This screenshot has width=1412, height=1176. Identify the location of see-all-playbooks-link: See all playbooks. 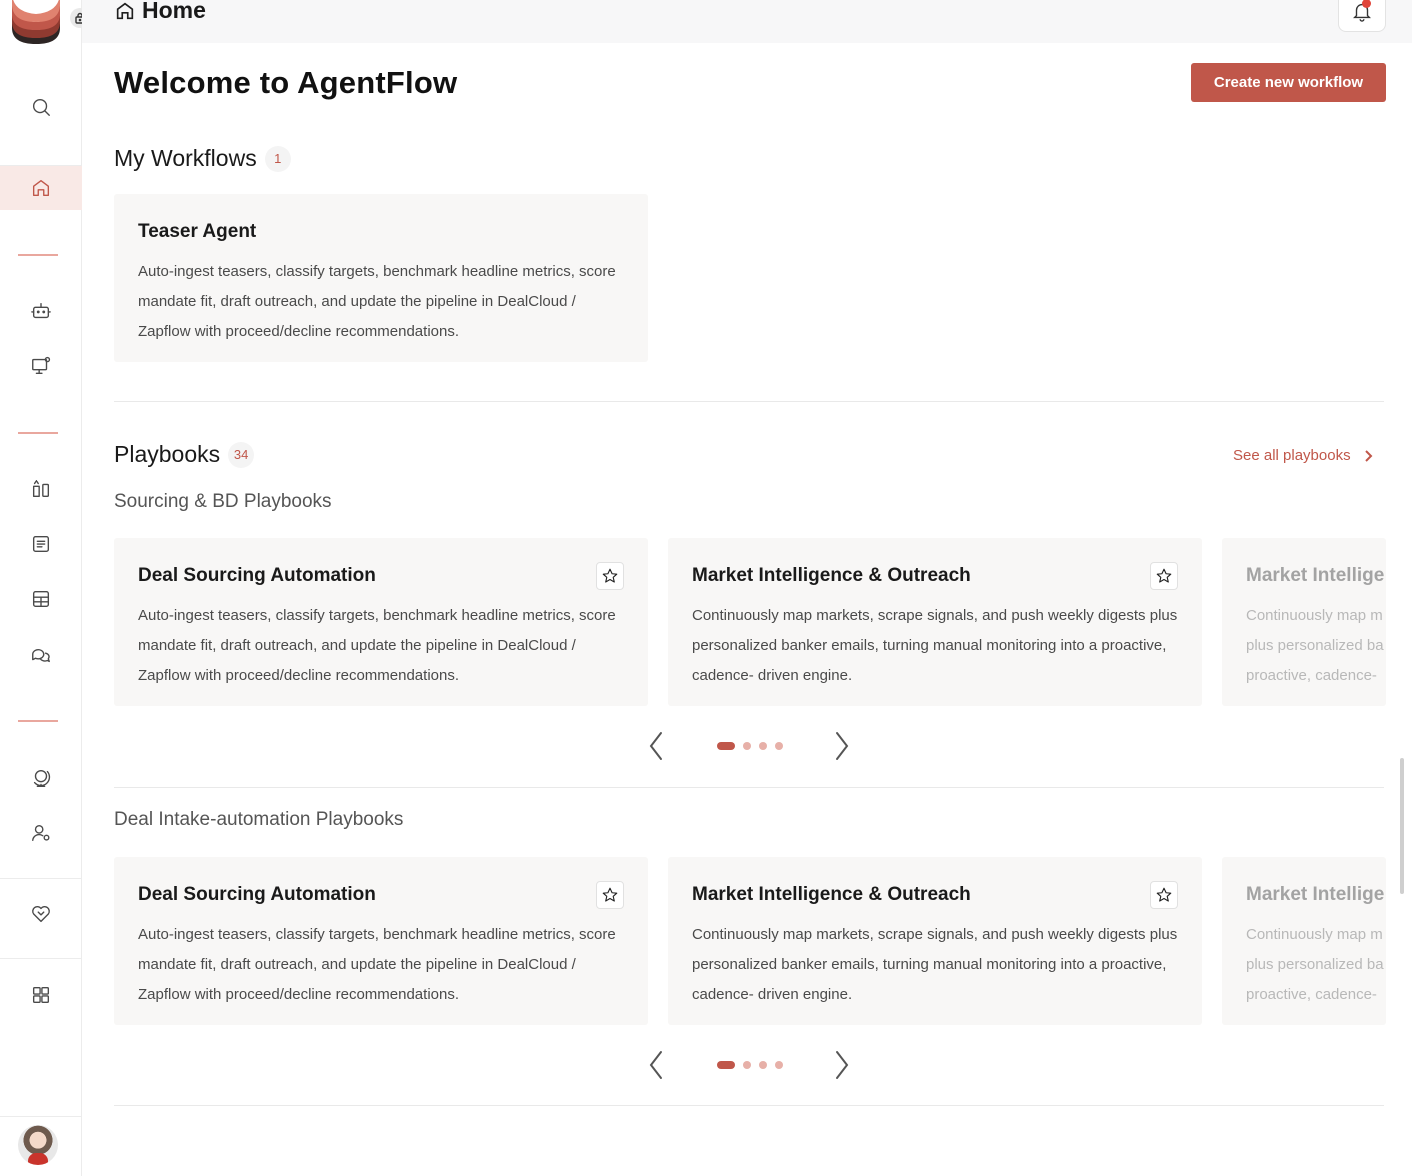
(1304, 455).